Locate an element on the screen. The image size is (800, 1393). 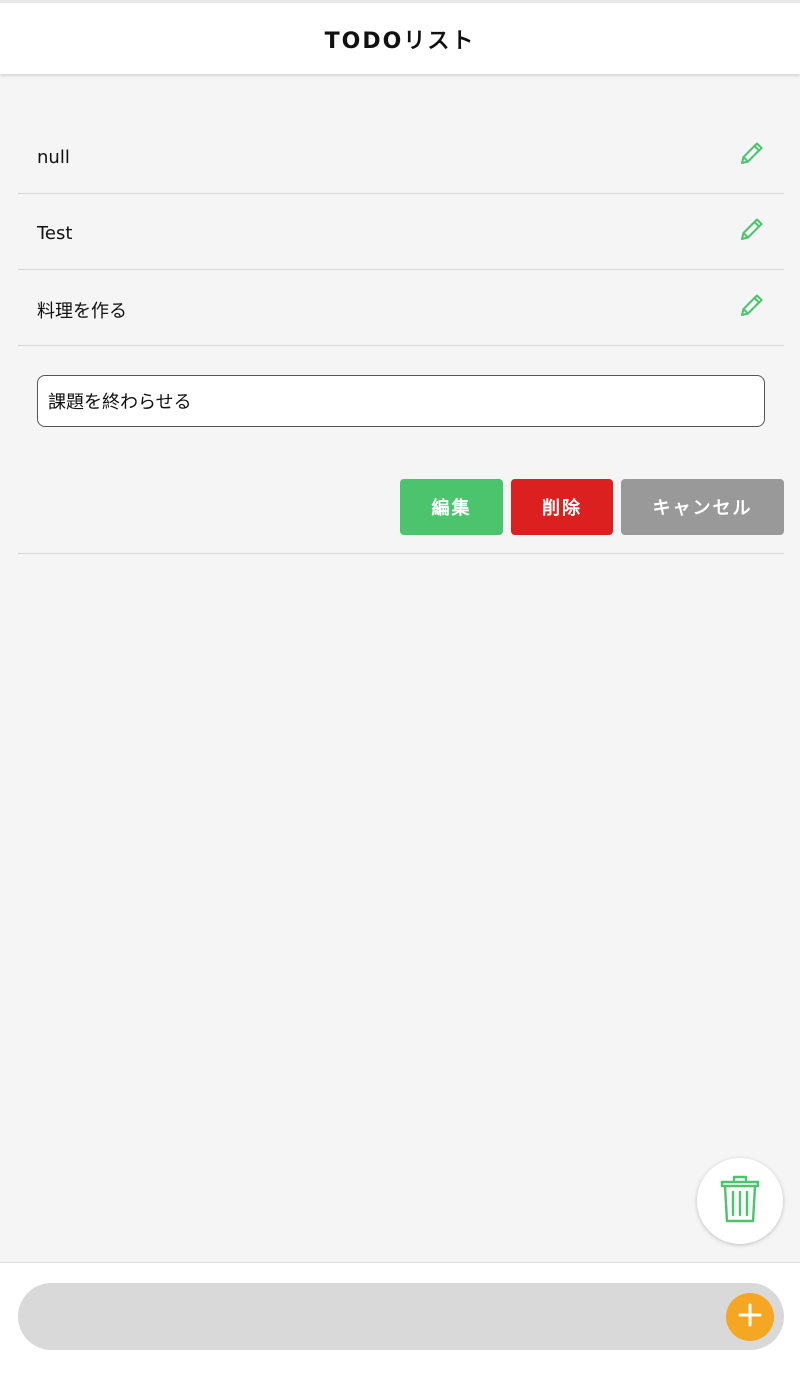
plus-icon is located at coordinates (750, 1317).